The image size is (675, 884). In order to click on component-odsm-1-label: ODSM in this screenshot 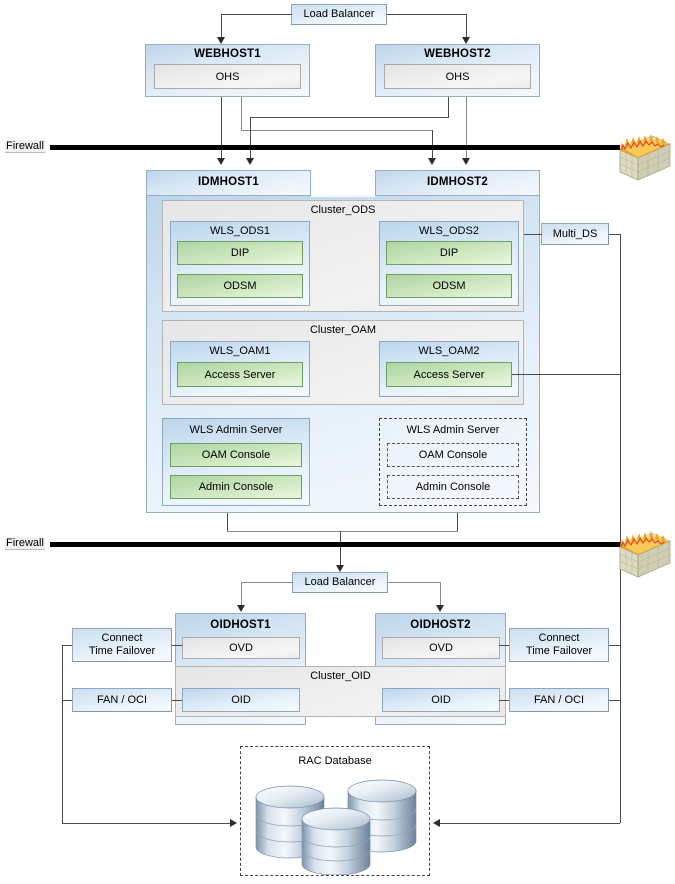, I will do `click(240, 286)`.